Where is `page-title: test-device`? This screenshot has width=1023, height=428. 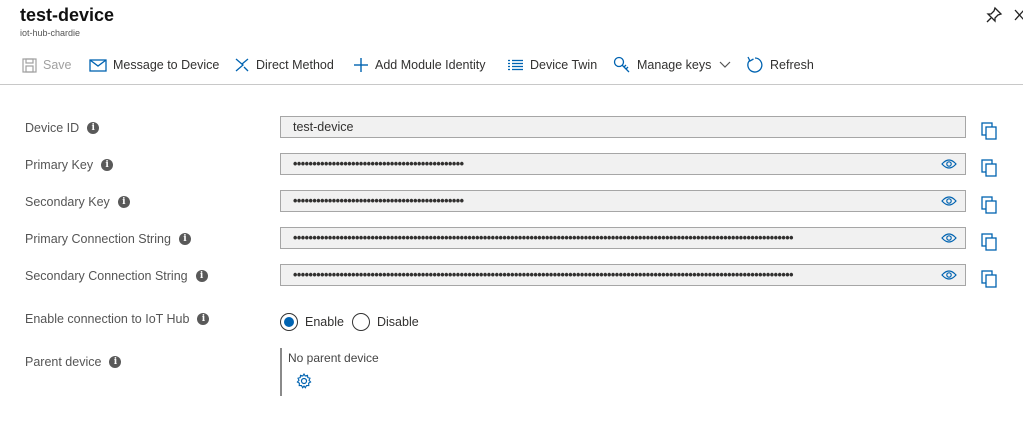
page-title: test-device is located at coordinates (67, 15).